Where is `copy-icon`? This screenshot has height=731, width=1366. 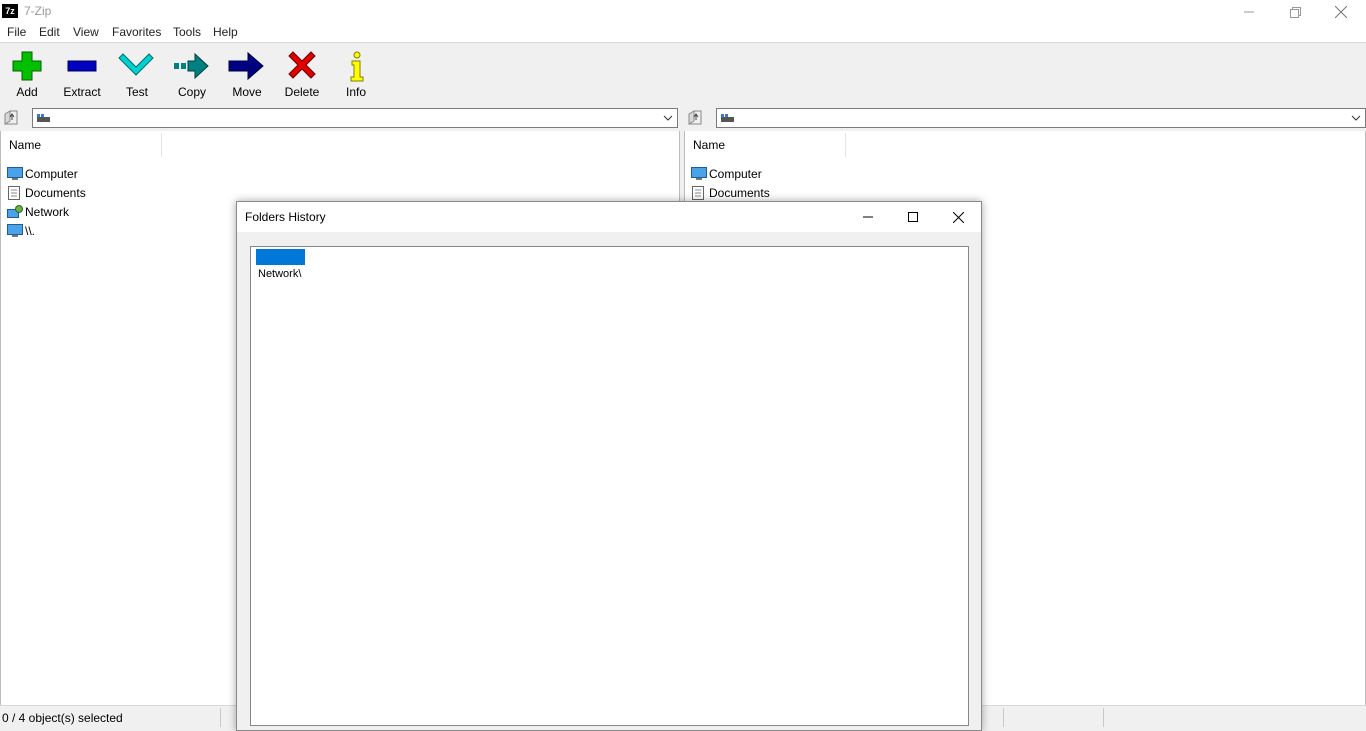 copy-icon is located at coordinates (191, 66).